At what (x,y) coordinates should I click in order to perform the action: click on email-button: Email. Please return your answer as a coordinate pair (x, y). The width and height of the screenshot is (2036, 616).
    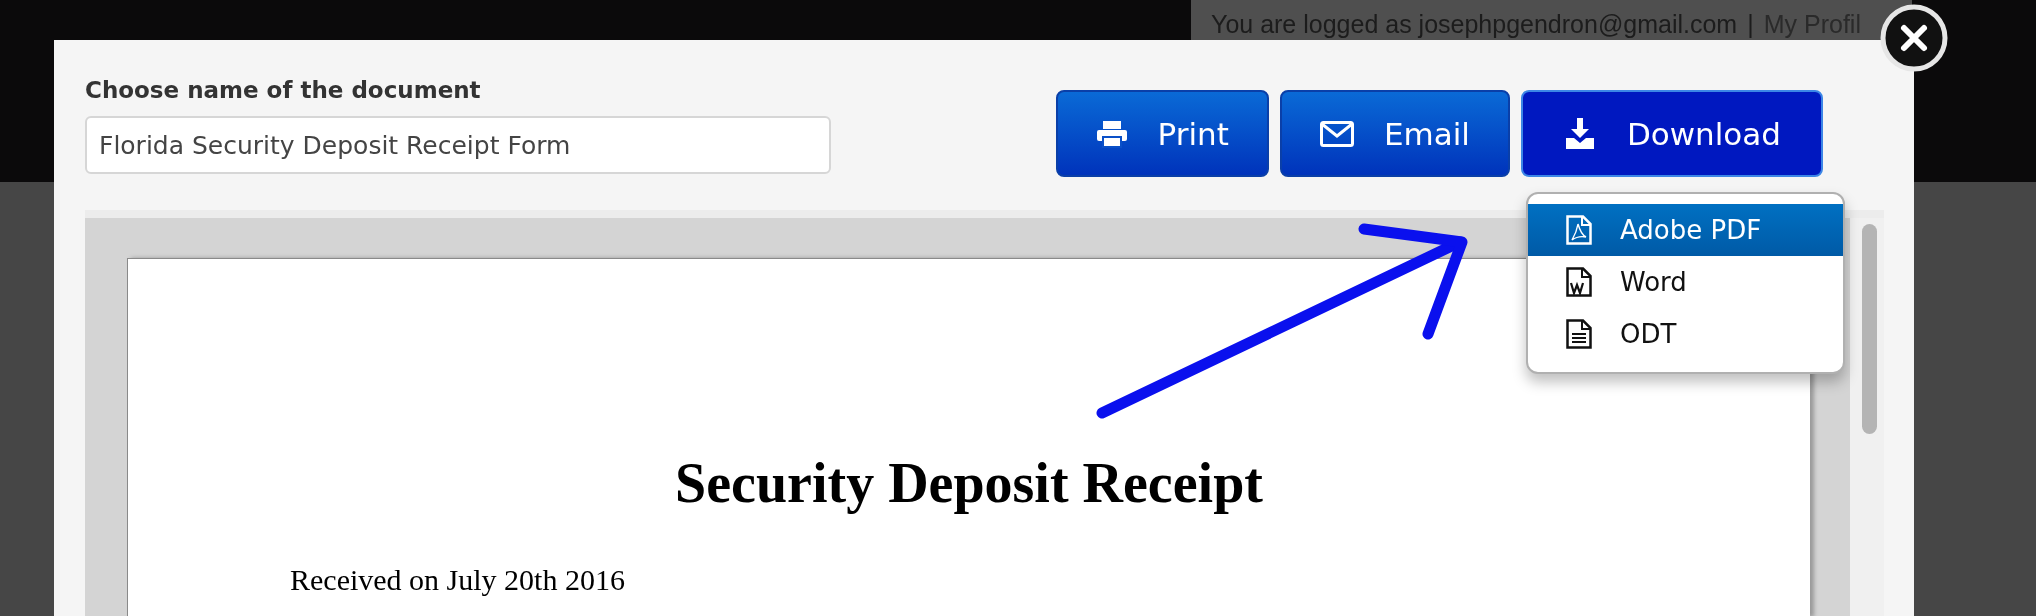
    Looking at the image, I should click on (1394, 133).